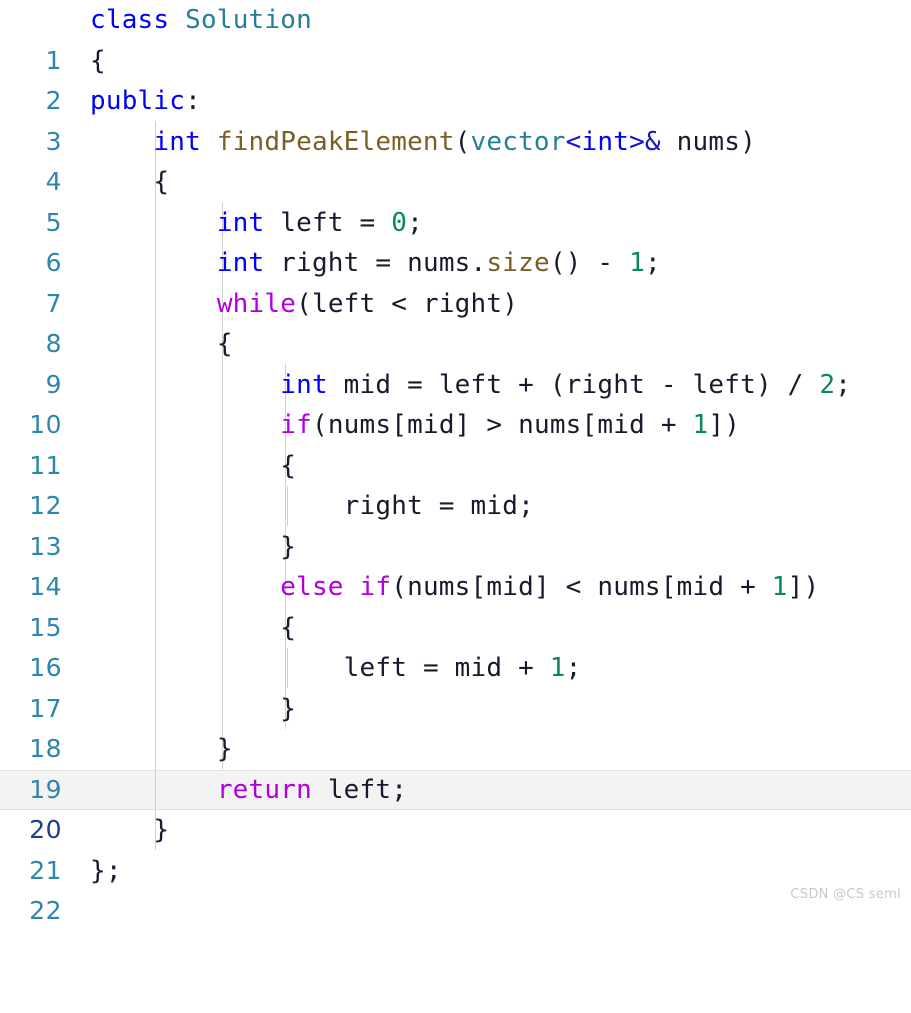 The width and height of the screenshot is (911, 1013). I want to click on code-line: 7 int right = nums.size() - 1;, so click(455, 280).